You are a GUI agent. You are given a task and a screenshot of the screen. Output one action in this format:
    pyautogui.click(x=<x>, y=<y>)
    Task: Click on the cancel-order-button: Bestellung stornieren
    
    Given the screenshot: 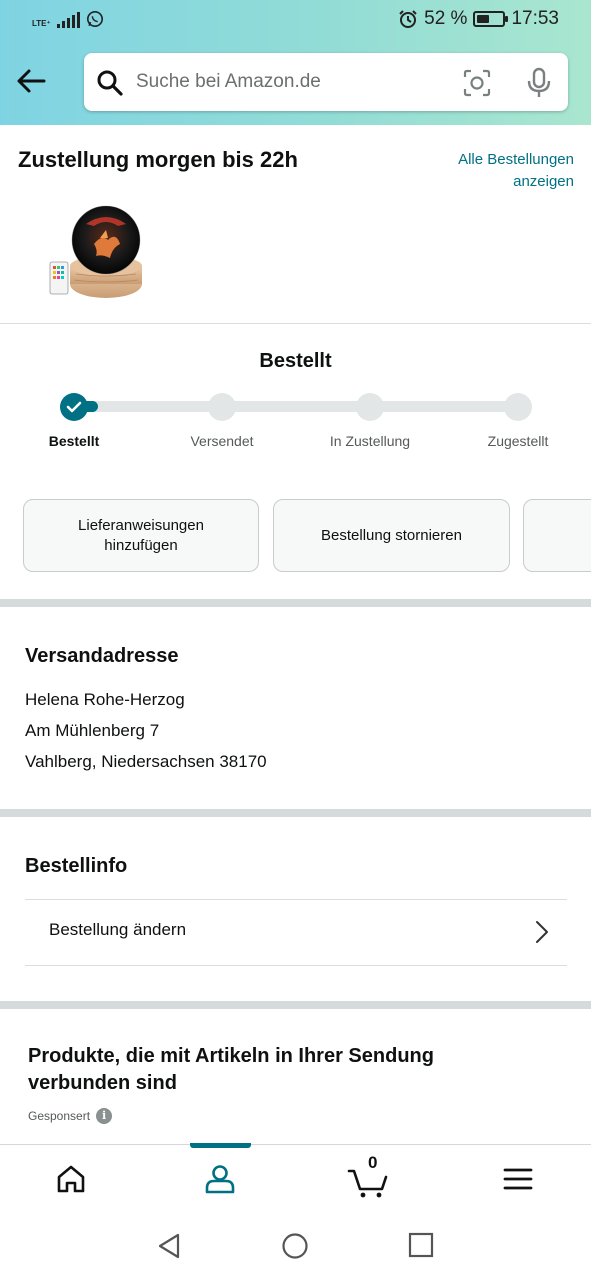 What is the action you would take?
    pyautogui.click(x=391, y=535)
    